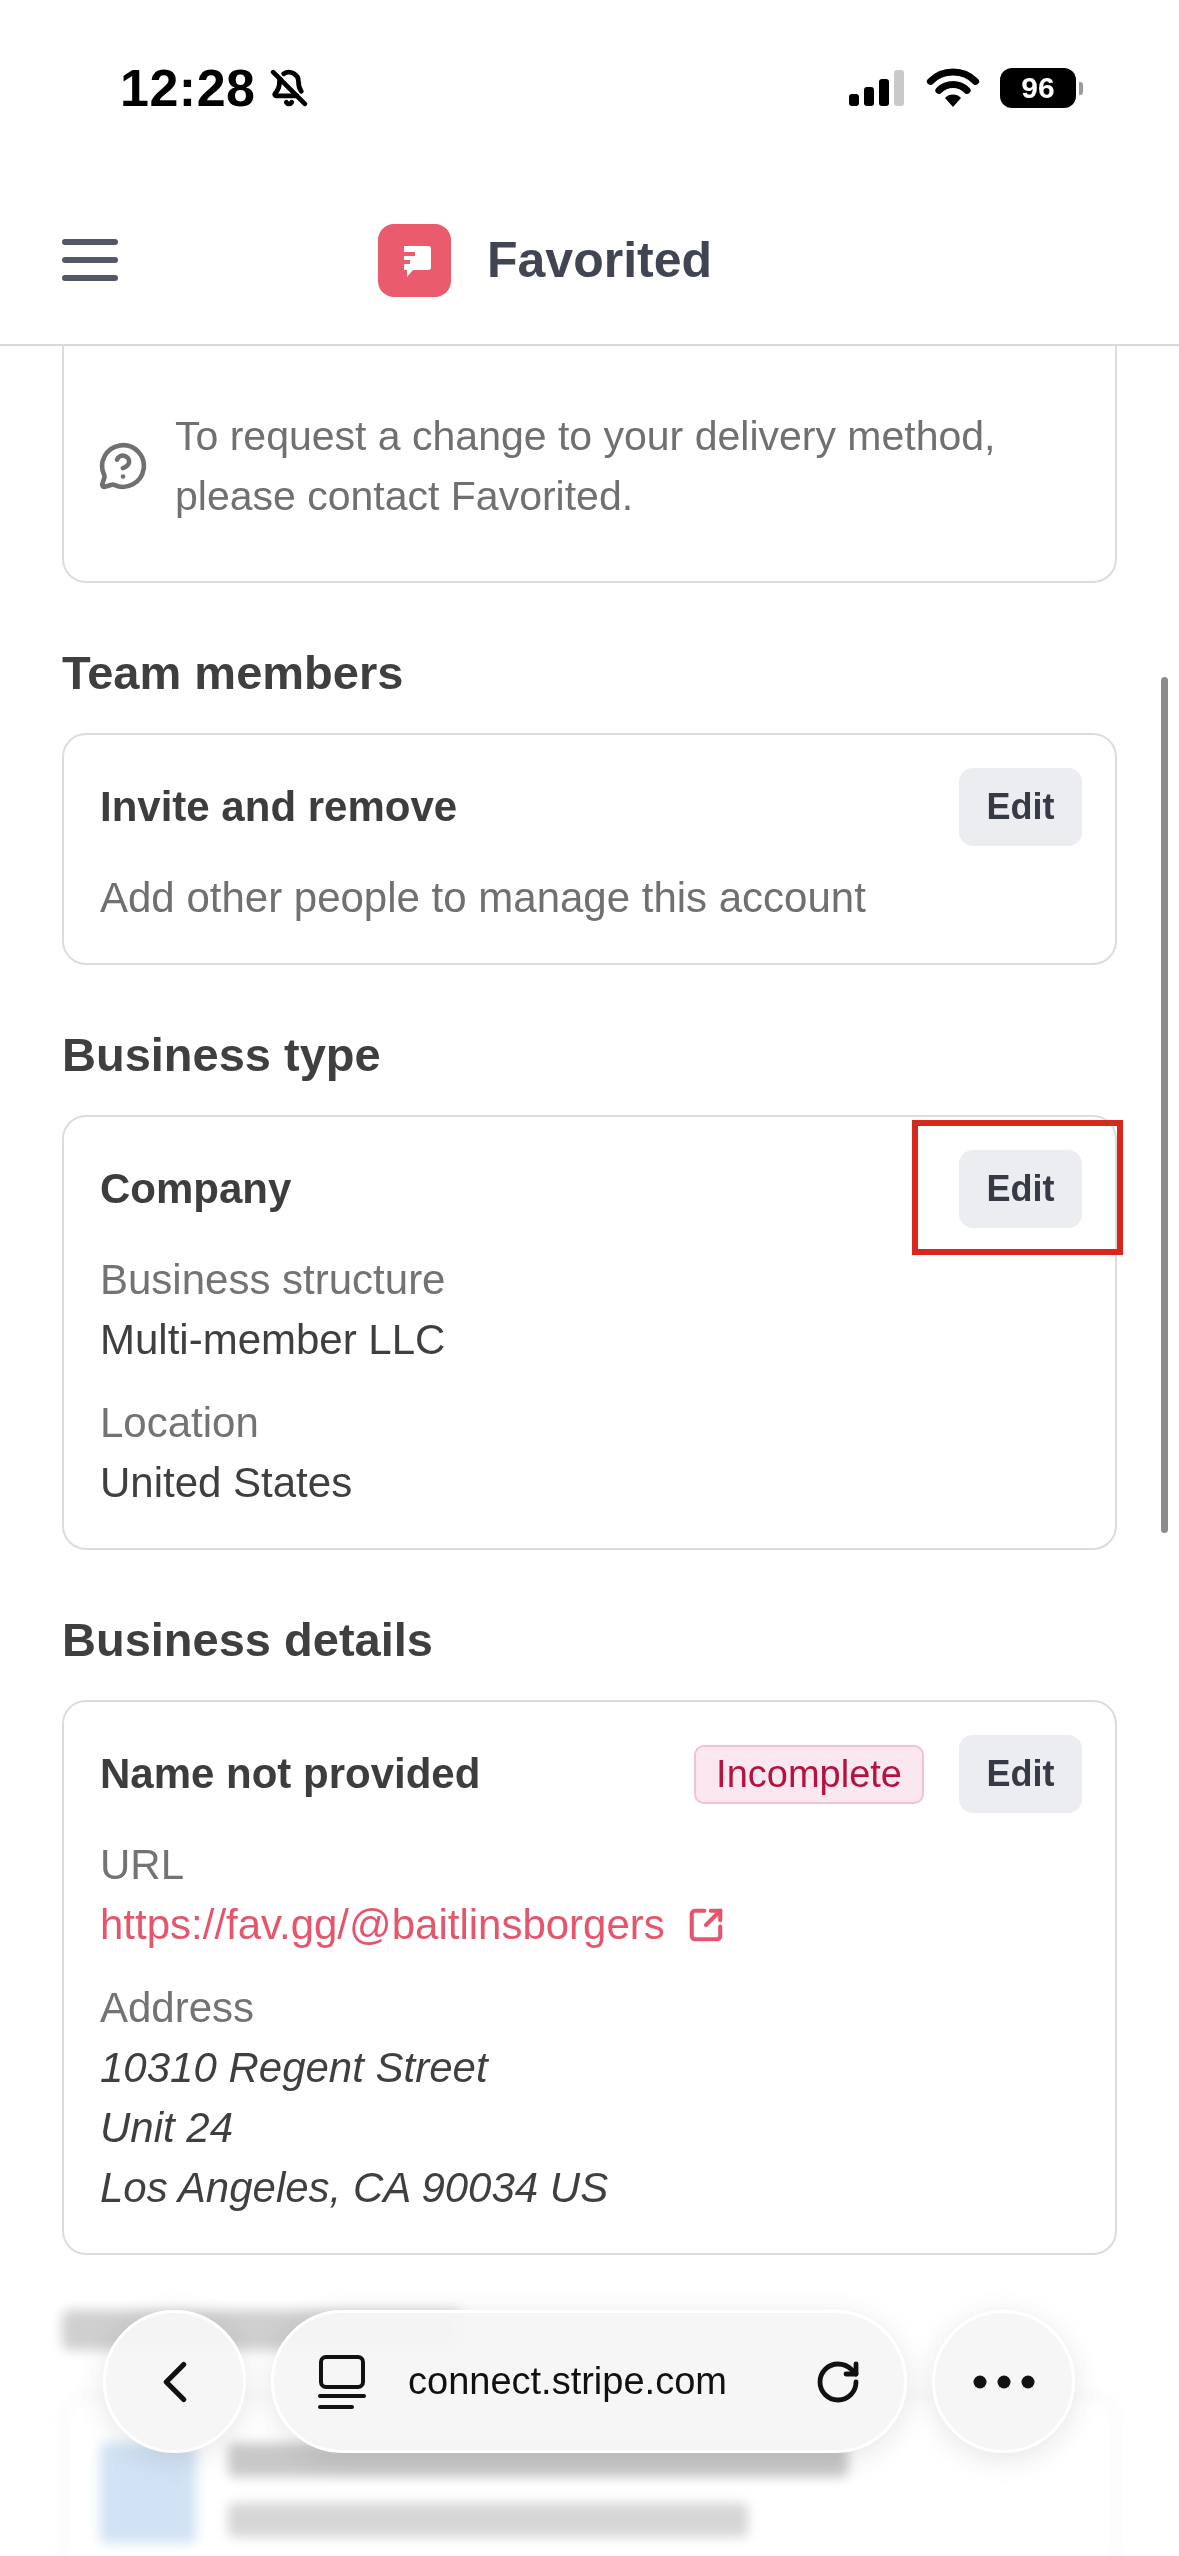  I want to click on address-bar: connect.stripe.com, so click(589, 2381).